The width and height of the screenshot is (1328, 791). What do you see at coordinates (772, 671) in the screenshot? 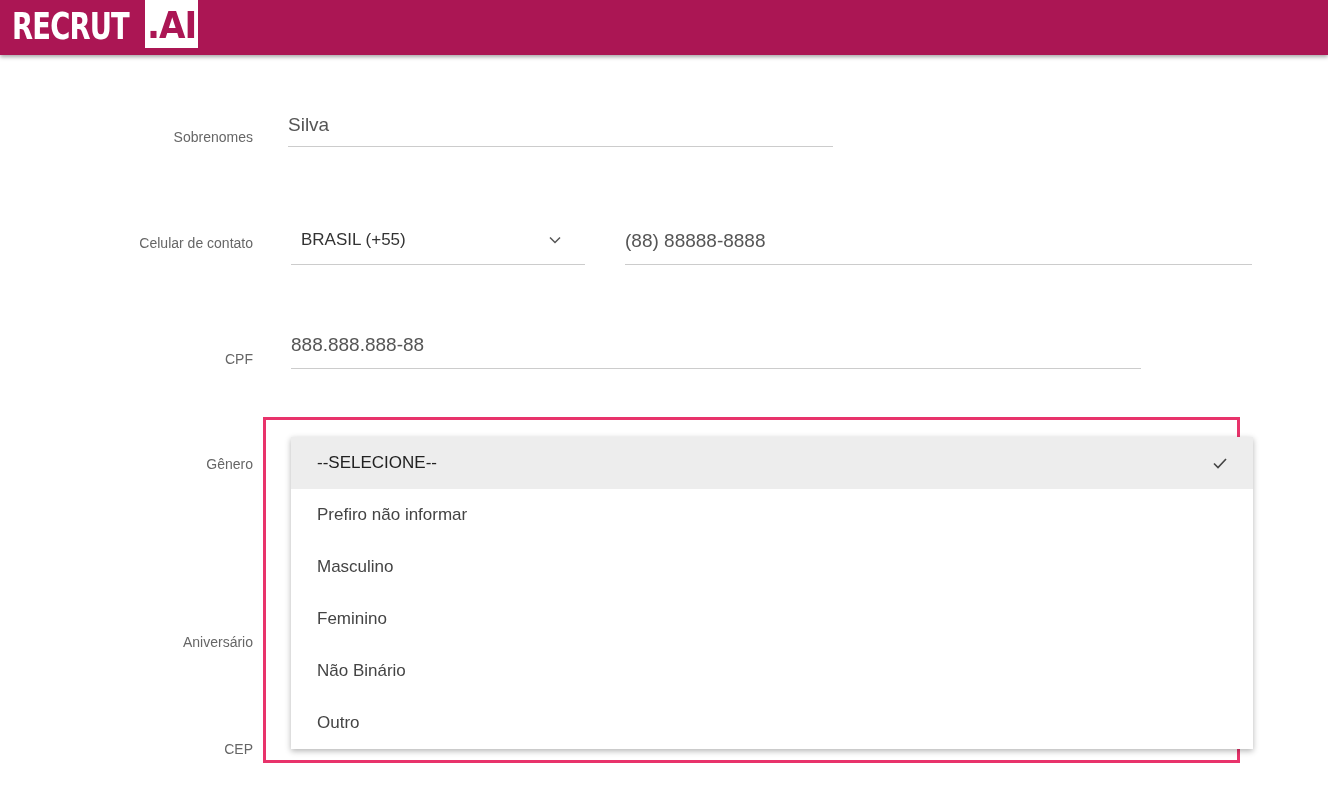
I see `dropdown-option: Não Binário` at bounding box center [772, 671].